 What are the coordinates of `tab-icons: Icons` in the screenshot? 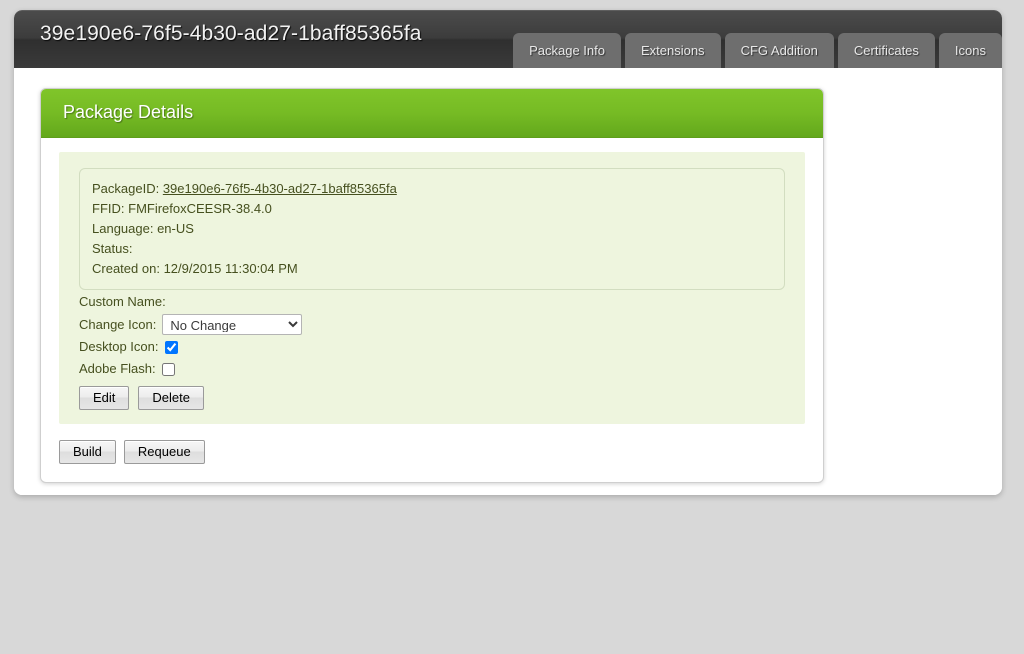 It's located at (970, 50).